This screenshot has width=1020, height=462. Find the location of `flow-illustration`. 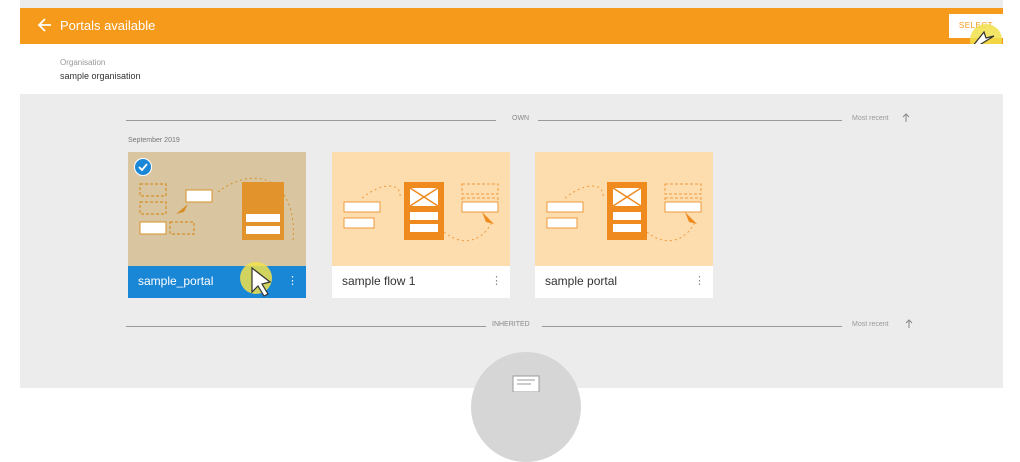

flow-illustration is located at coordinates (421, 212).